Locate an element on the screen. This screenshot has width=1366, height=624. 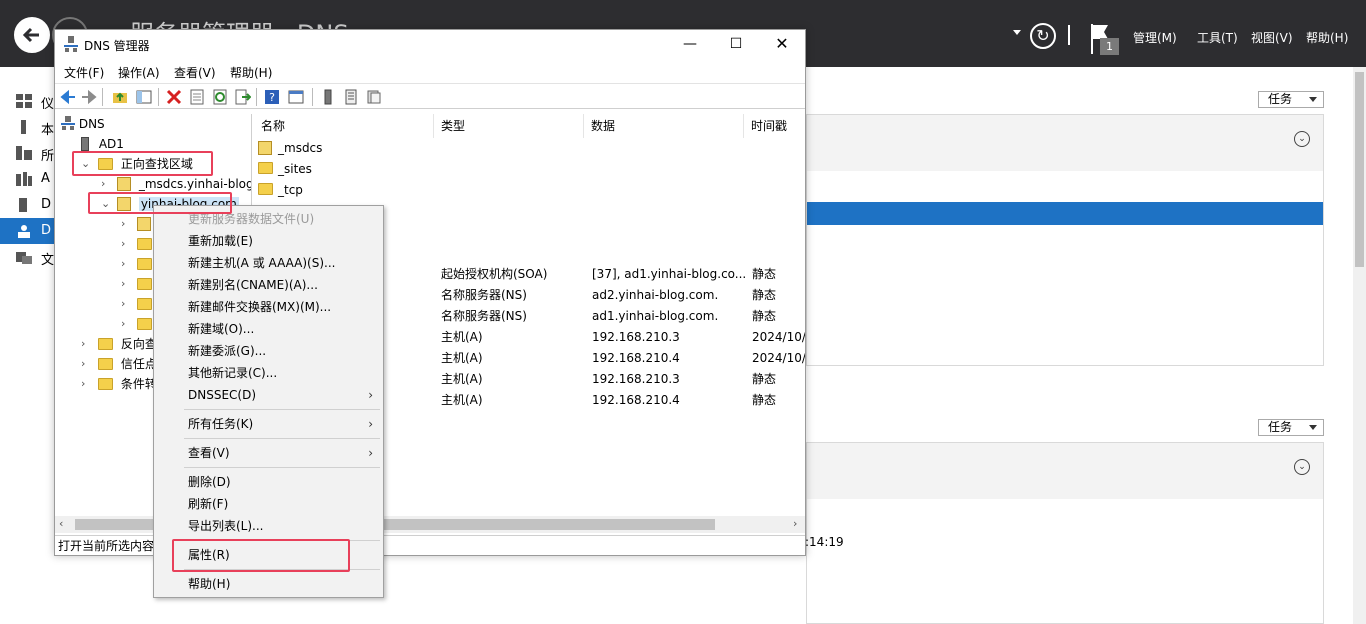
show-tree-icon is located at coordinates (144, 97).